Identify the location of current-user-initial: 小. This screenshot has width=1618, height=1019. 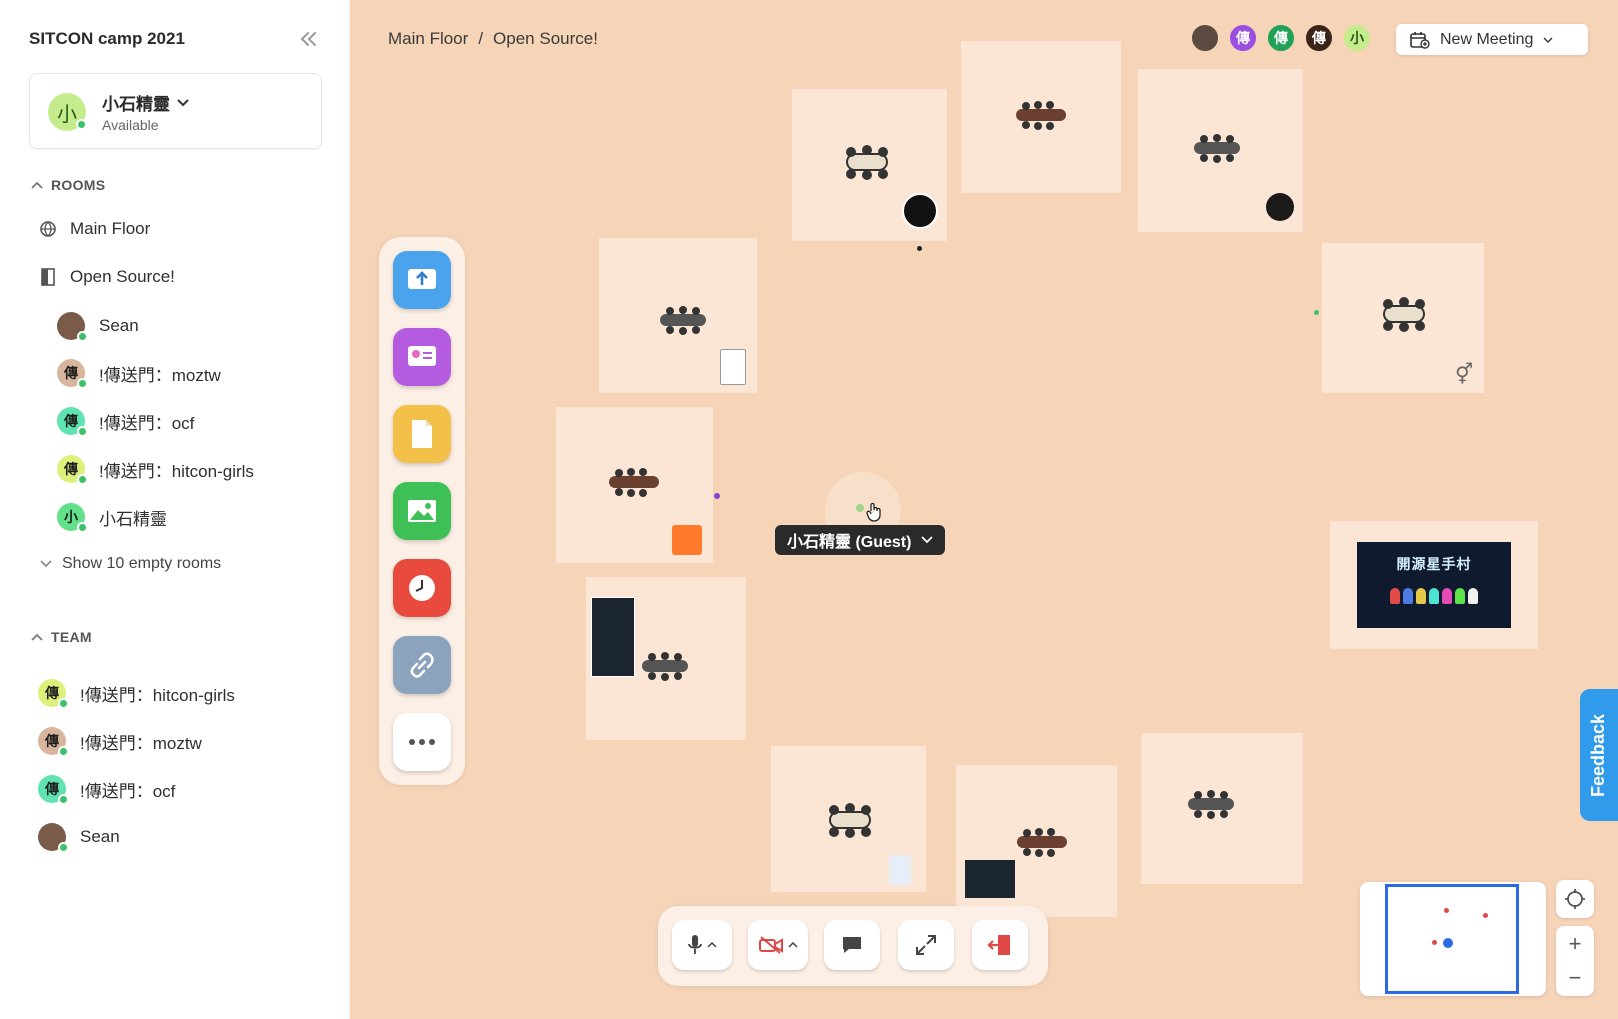
(67, 114).